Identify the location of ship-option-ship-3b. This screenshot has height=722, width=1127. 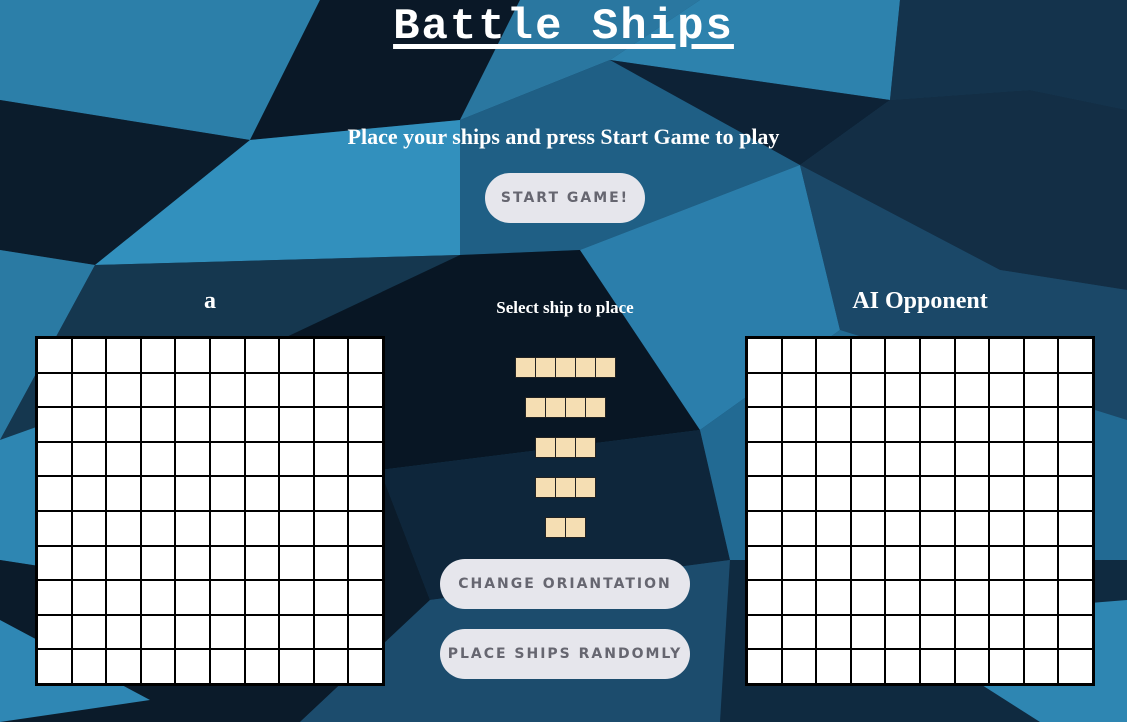
(565, 487).